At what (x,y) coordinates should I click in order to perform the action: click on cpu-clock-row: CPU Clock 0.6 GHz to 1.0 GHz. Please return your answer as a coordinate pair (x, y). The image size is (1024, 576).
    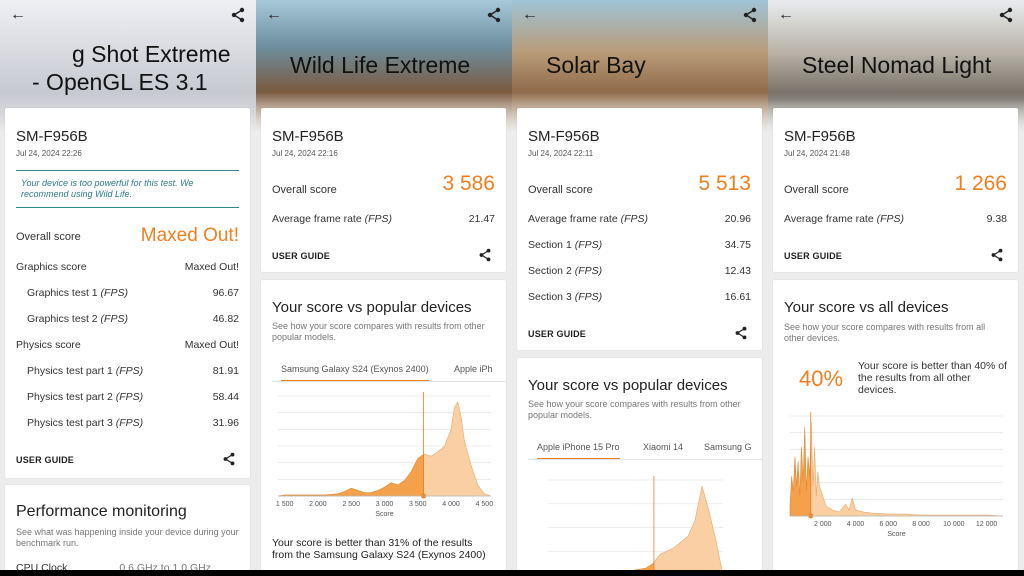
    Looking at the image, I should click on (113, 566).